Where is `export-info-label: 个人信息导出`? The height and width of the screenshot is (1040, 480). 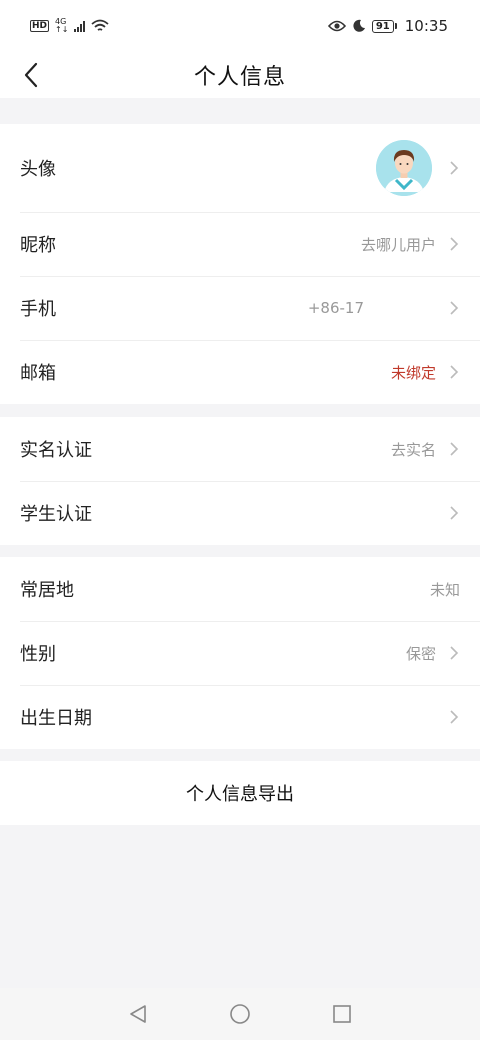 export-info-label: 个人信息导出 is located at coordinates (240, 794).